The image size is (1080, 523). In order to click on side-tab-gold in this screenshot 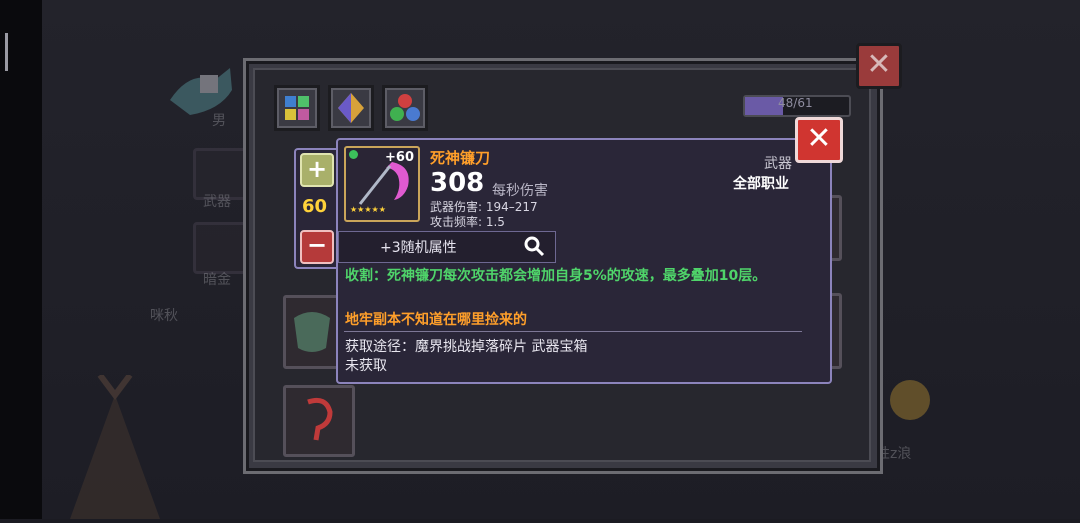, I will do `click(221, 248)`.